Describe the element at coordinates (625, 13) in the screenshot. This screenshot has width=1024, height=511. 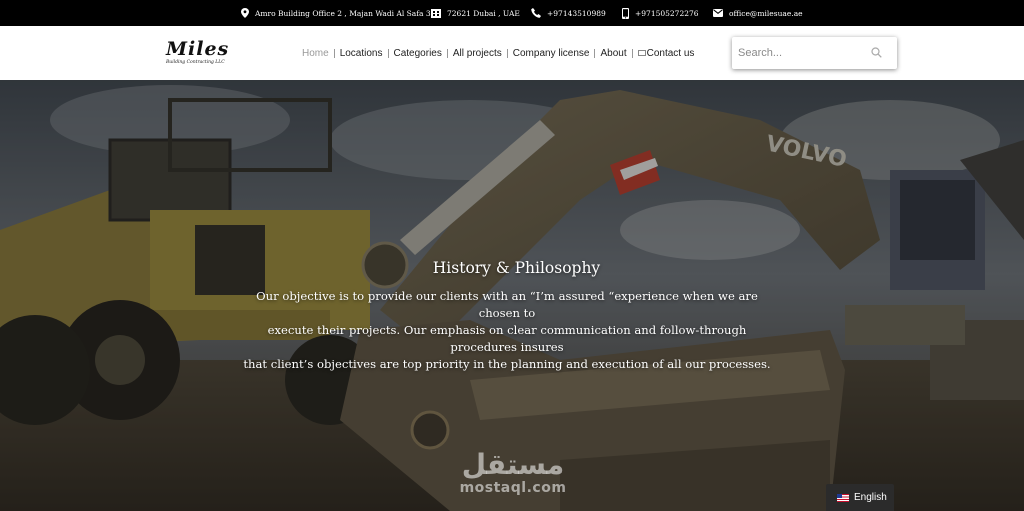
I see `mobile-icon` at that location.